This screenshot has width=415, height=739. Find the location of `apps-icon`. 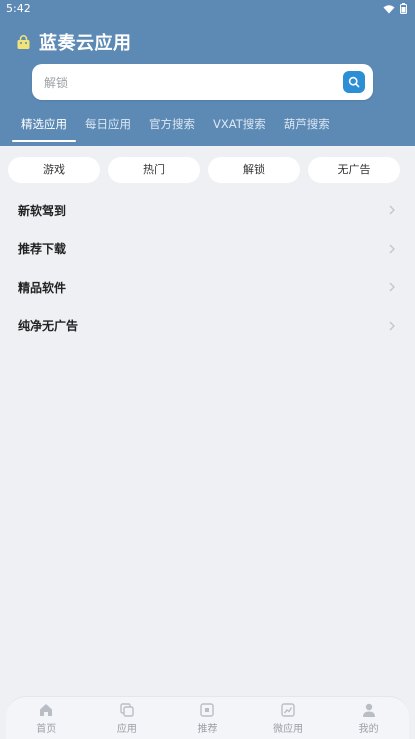

apps-icon is located at coordinates (127, 710).